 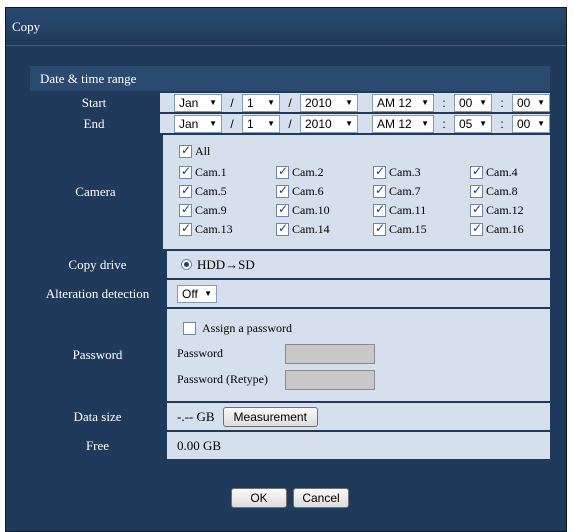 I want to click on password-line: Password, so click(x=276, y=353).